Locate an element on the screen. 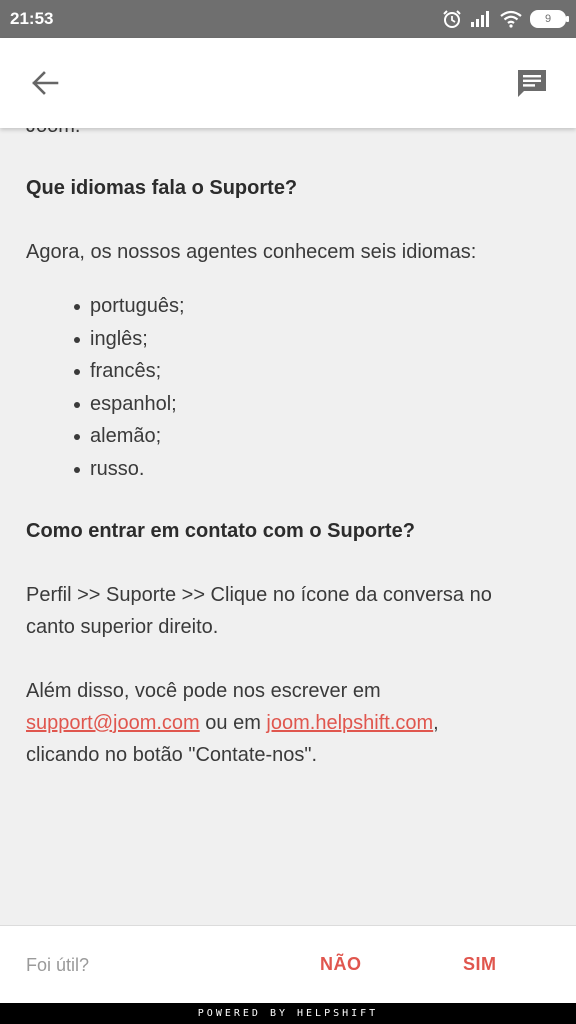 This screenshot has height=1024, width=576. list-item: russo. is located at coordinates (310, 469).